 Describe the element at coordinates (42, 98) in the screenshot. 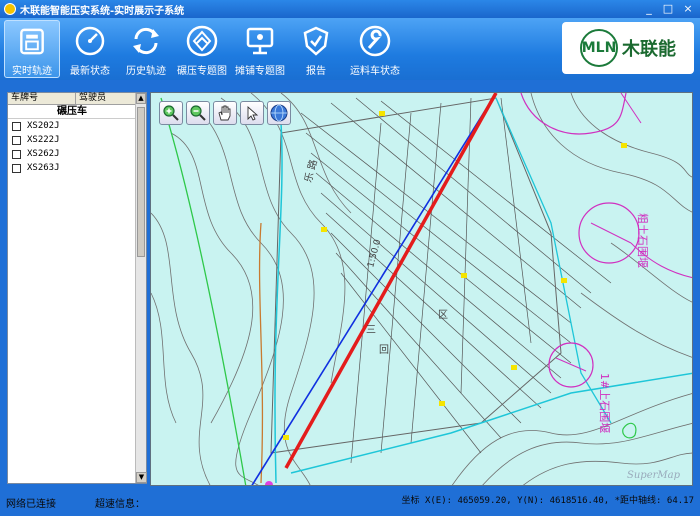

I see `column-plate: 车牌号` at that location.